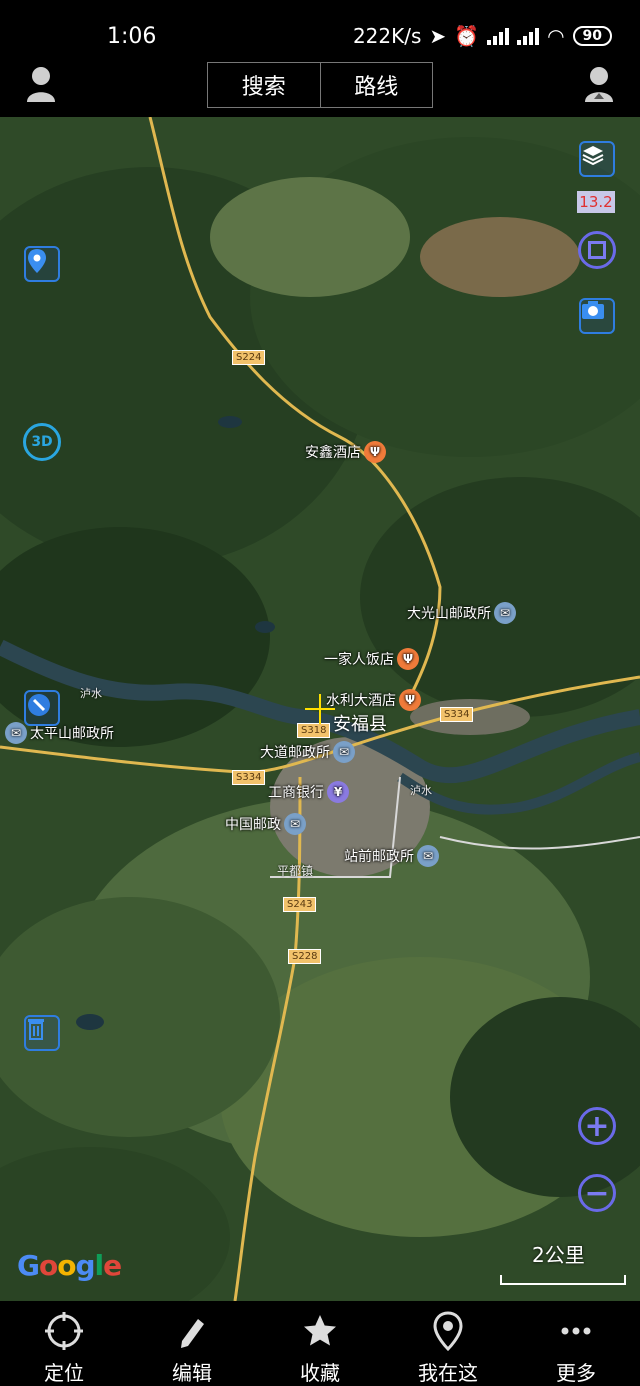  I want to click on zoom-in-button: +, so click(597, 1126).